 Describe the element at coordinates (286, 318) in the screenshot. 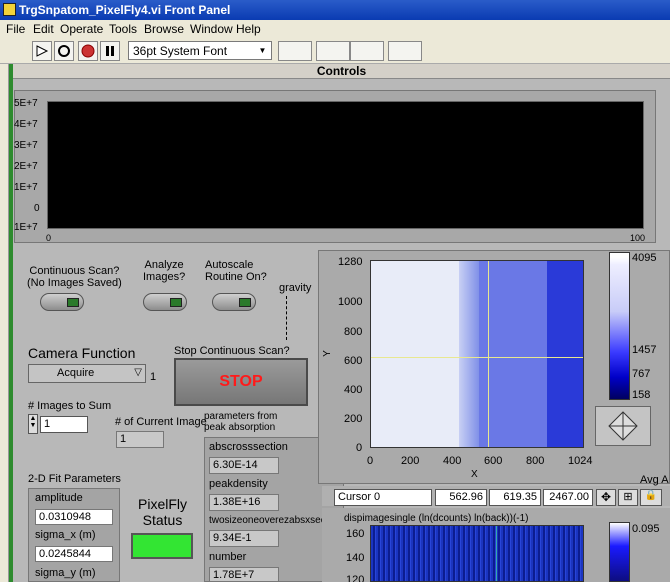

I see `gravity-arrow` at that location.